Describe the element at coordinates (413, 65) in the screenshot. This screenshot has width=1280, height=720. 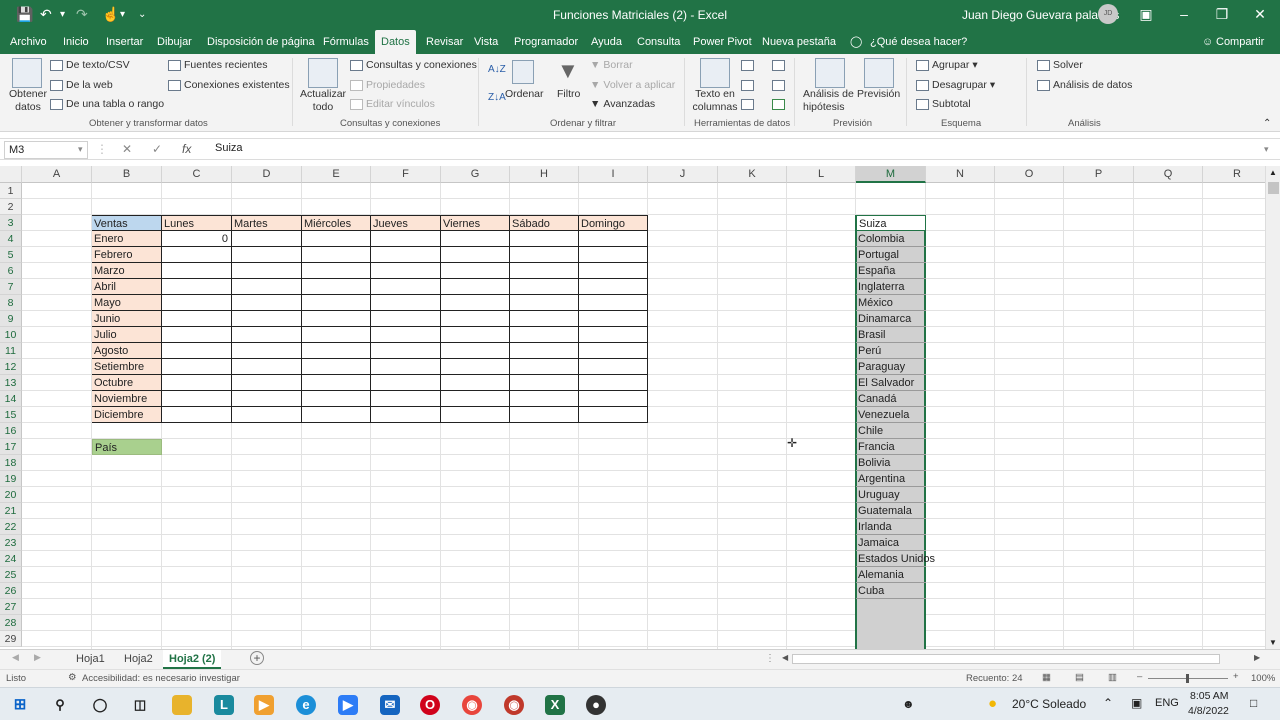
I see `queries-connections-button: Consultas y conexiones` at that location.